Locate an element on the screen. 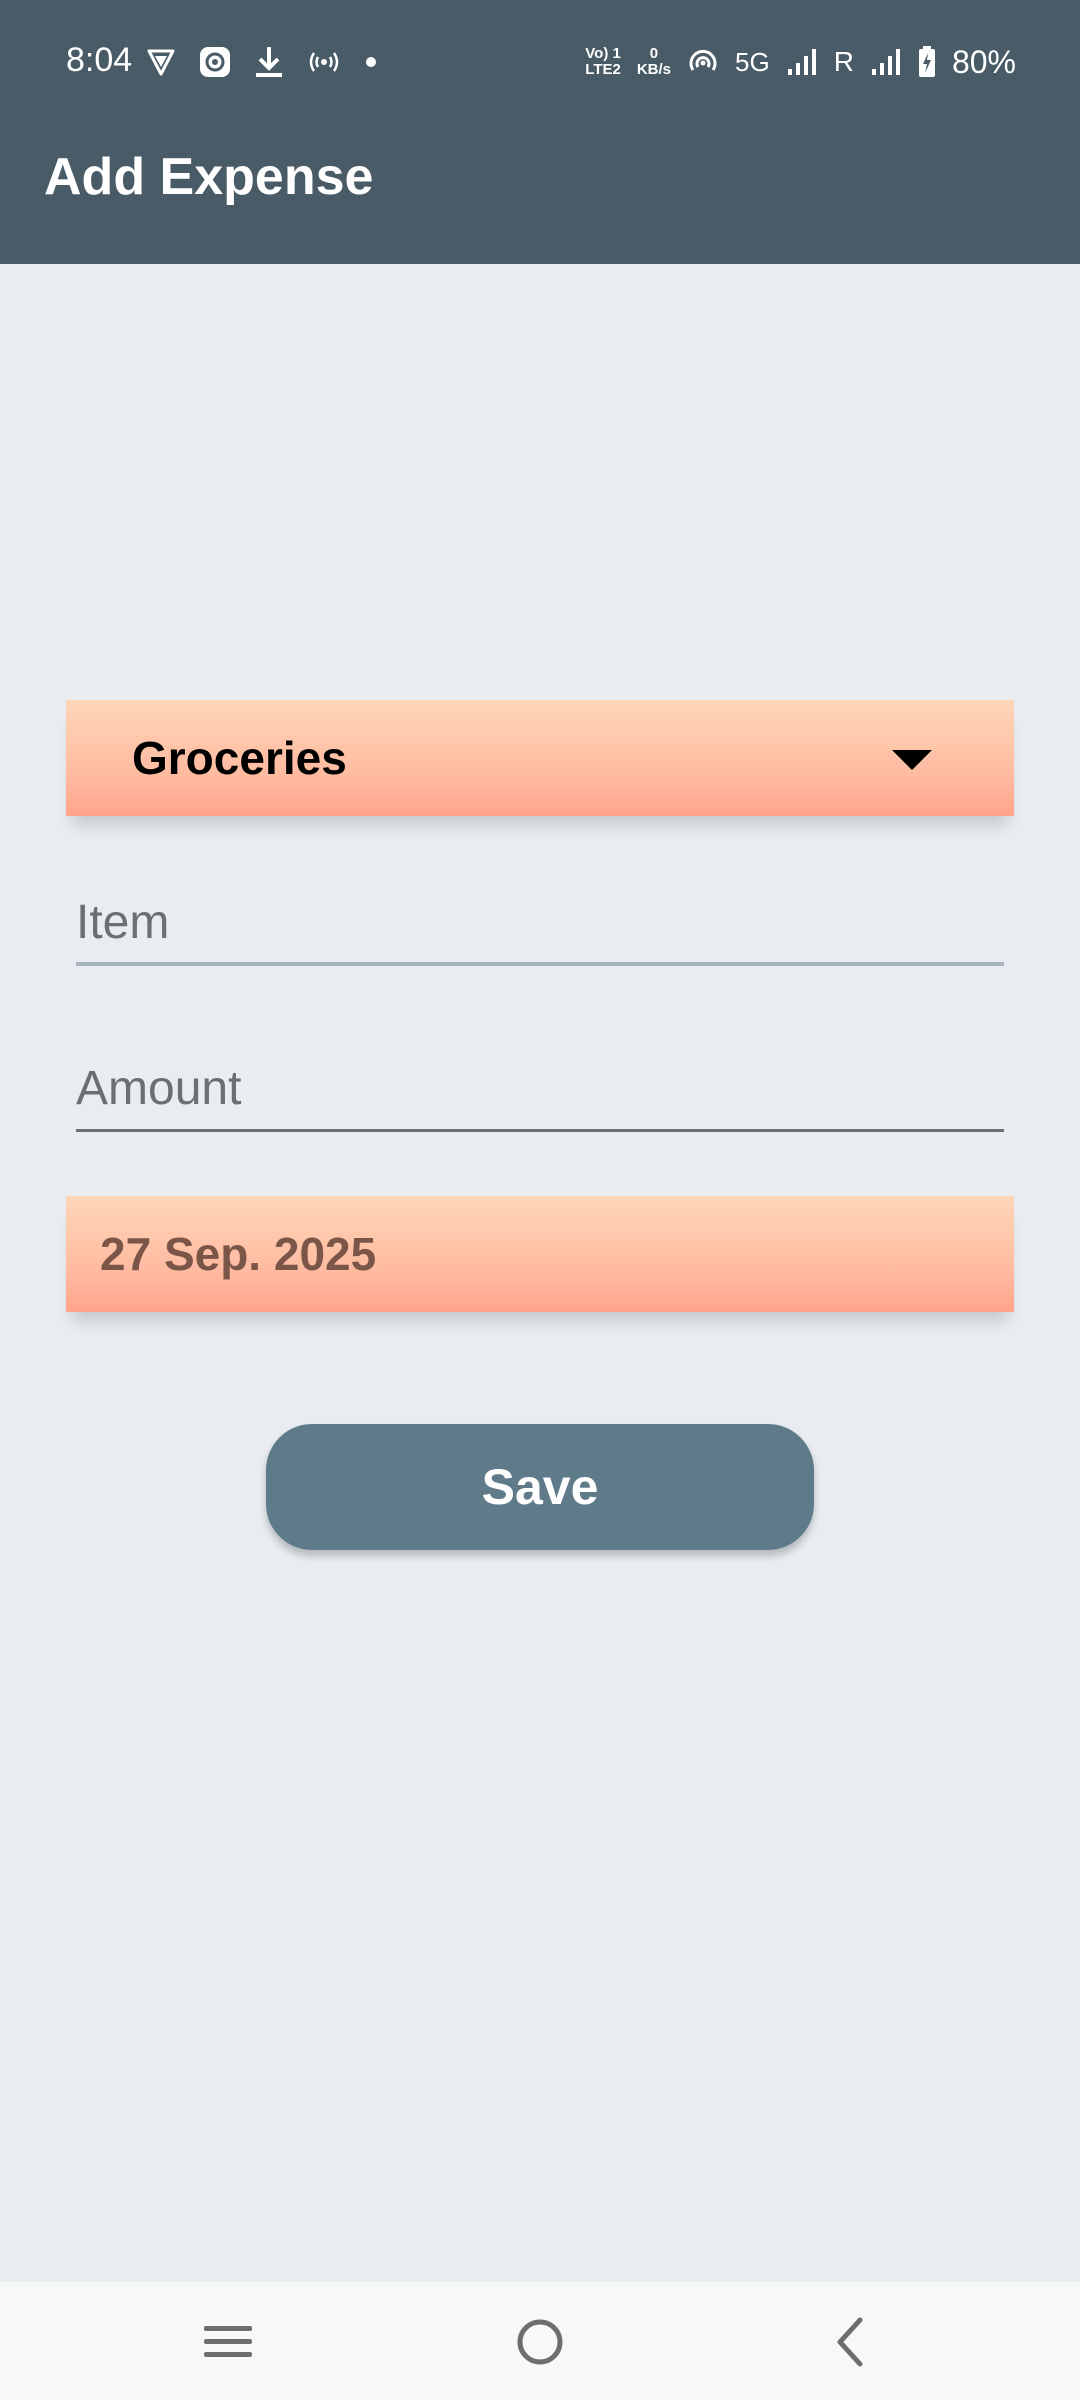 This screenshot has height=2400, width=1080. volte-bottom: LTE2 is located at coordinates (603, 69).